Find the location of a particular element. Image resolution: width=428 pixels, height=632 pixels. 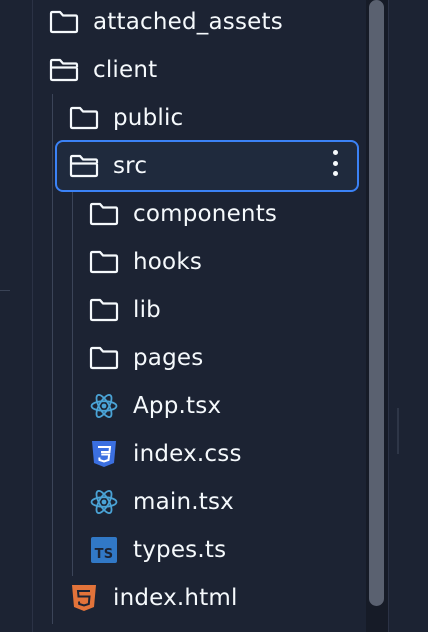

tree-item-lib: lib is located at coordinates (125, 310).